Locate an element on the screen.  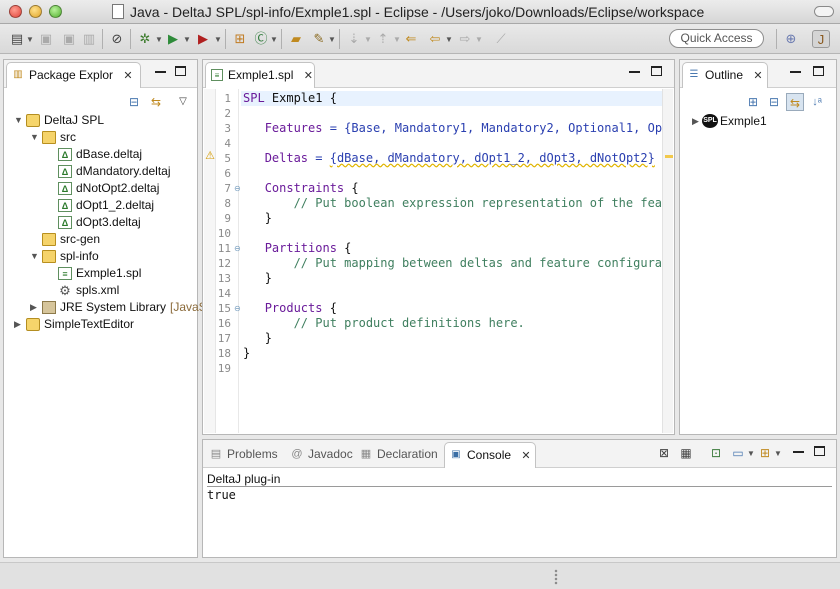
toolbar-toggle-button is located at coordinates (824, 11).